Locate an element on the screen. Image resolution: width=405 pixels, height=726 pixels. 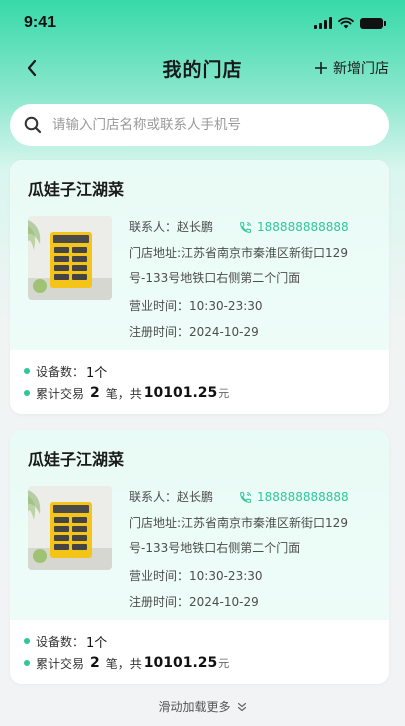
status-bar: 9:41 is located at coordinates (202, 23).